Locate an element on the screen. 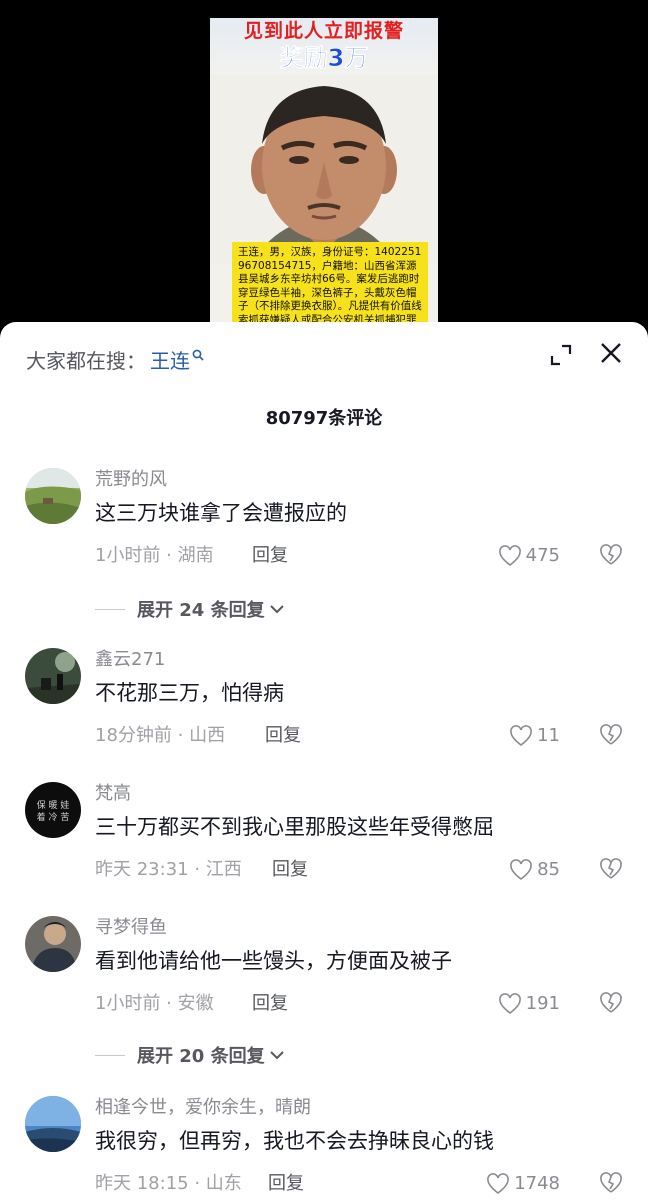 The image size is (648, 1200). like-button: 1748 is located at coordinates (523, 1184).